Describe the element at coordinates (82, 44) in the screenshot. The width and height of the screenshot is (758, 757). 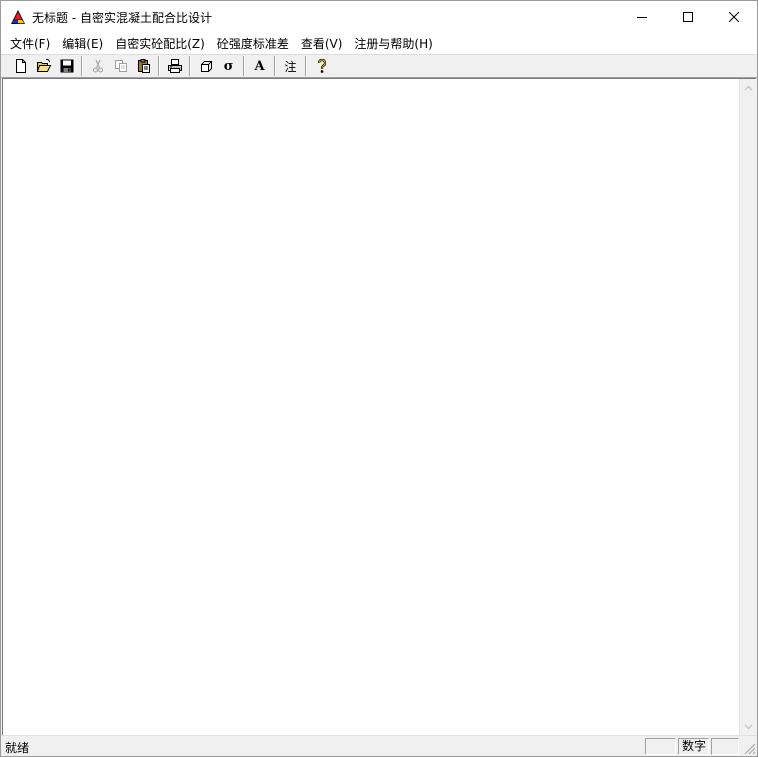
I see `menu-edit: 编辑(E)` at that location.